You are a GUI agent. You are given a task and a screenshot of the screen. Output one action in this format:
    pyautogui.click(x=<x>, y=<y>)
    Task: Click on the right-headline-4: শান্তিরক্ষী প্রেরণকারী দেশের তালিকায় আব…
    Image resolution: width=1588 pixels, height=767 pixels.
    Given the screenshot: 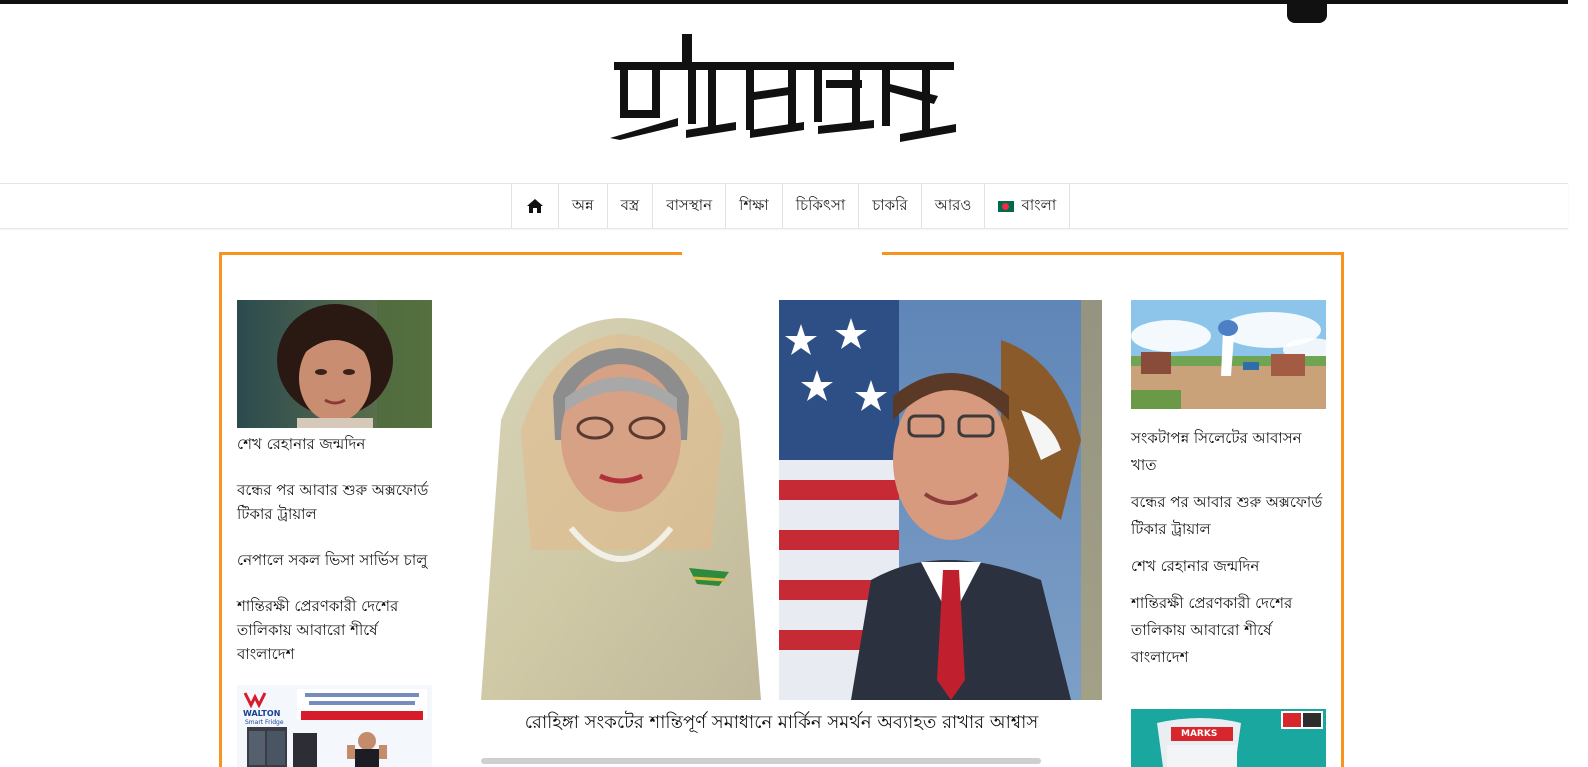 What is the action you would take?
    pyautogui.click(x=1228, y=630)
    